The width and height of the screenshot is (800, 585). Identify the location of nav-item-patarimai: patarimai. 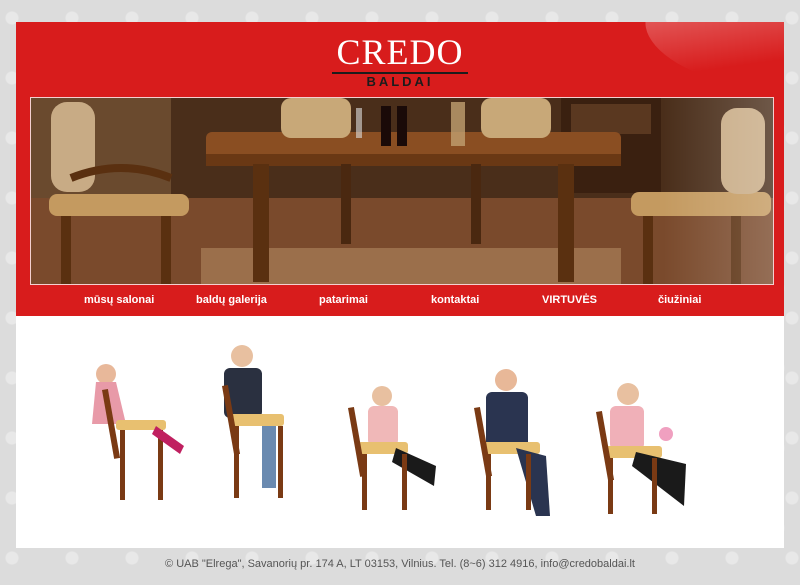
(343, 300).